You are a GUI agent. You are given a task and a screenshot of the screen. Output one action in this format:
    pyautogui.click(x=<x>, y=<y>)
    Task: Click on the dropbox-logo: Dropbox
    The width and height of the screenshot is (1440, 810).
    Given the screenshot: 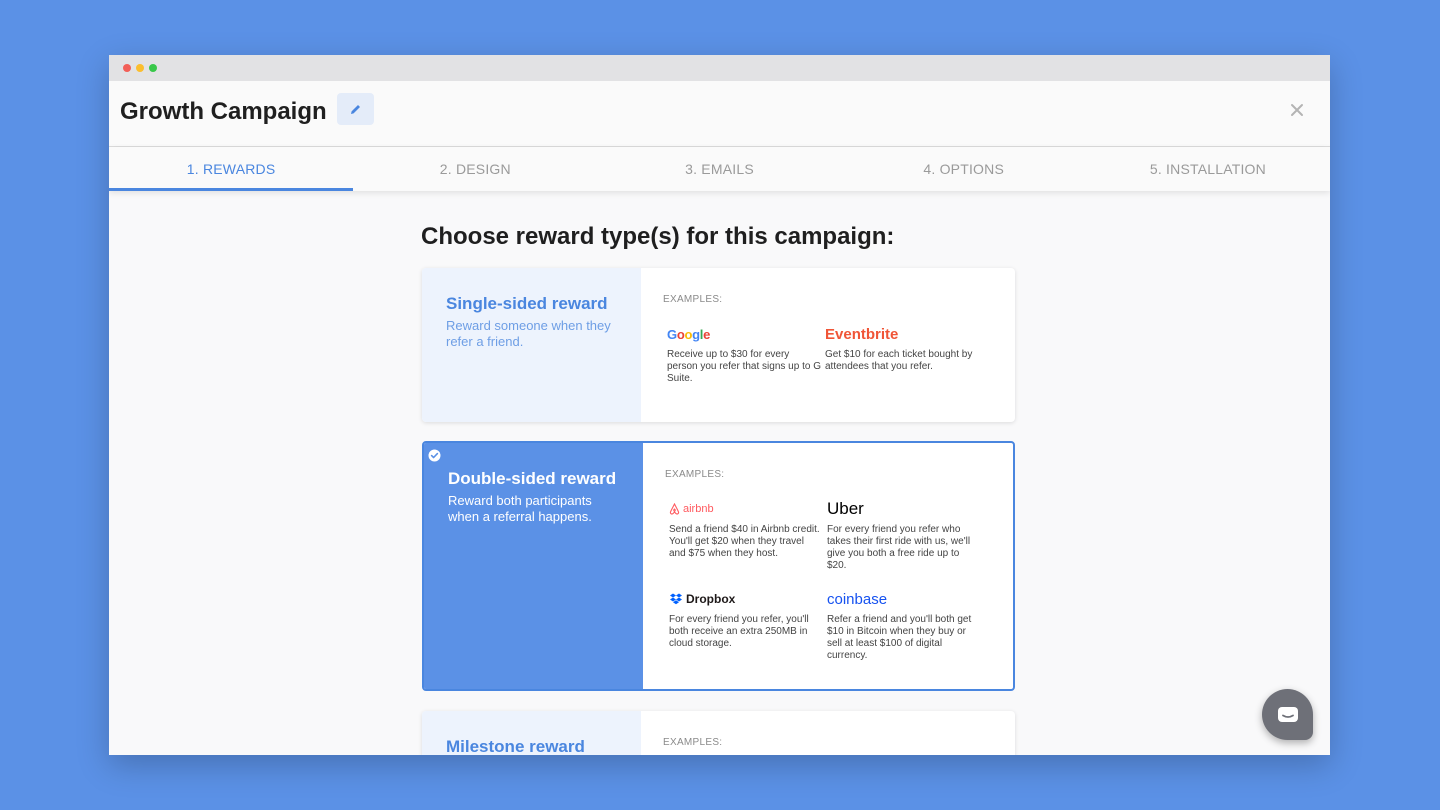 What is the action you would take?
    pyautogui.click(x=746, y=599)
    